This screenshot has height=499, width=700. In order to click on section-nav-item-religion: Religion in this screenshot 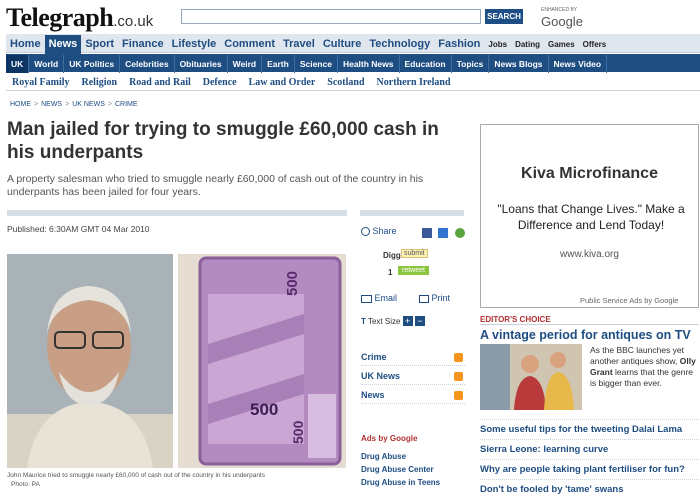, I will do `click(100, 82)`.